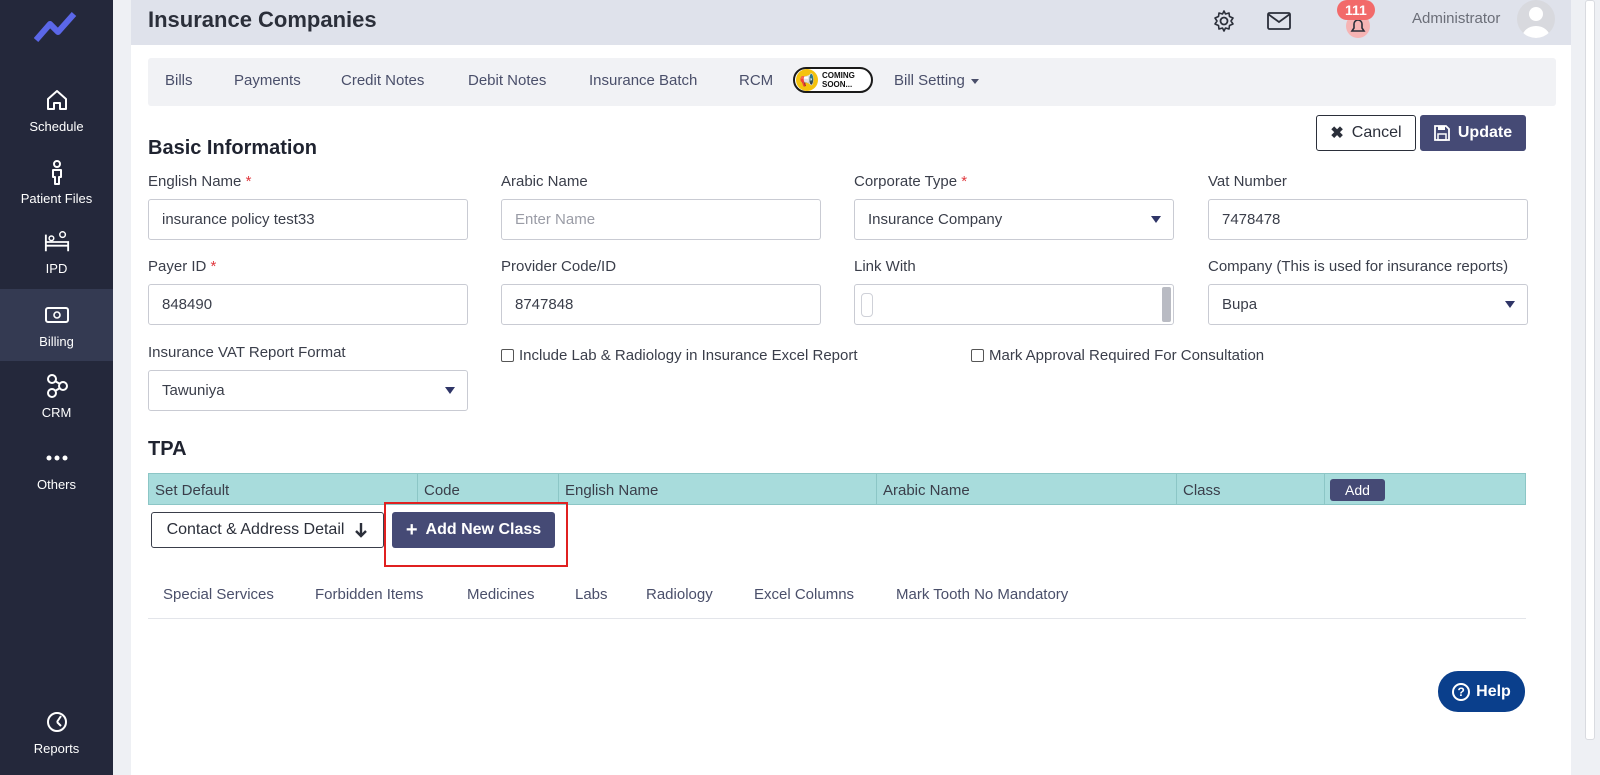 The width and height of the screenshot is (1600, 775). What do you see at coordinates (1366, 133) in the screenshot?
I see `cancel-button: ✖ Cancel` at bounding box center [1366, 133].